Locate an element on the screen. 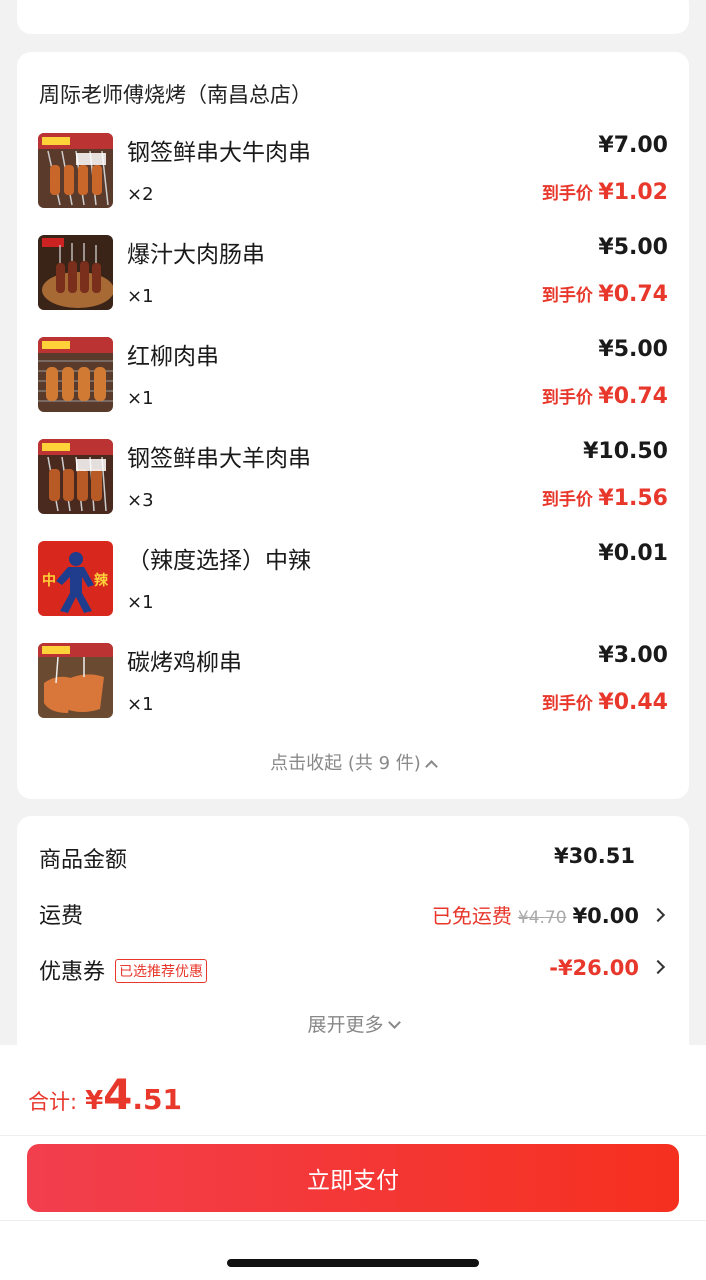 This screenshot has width=706, height=1280. deal-value: ¥0.44 is located at coordinates (633, 702).